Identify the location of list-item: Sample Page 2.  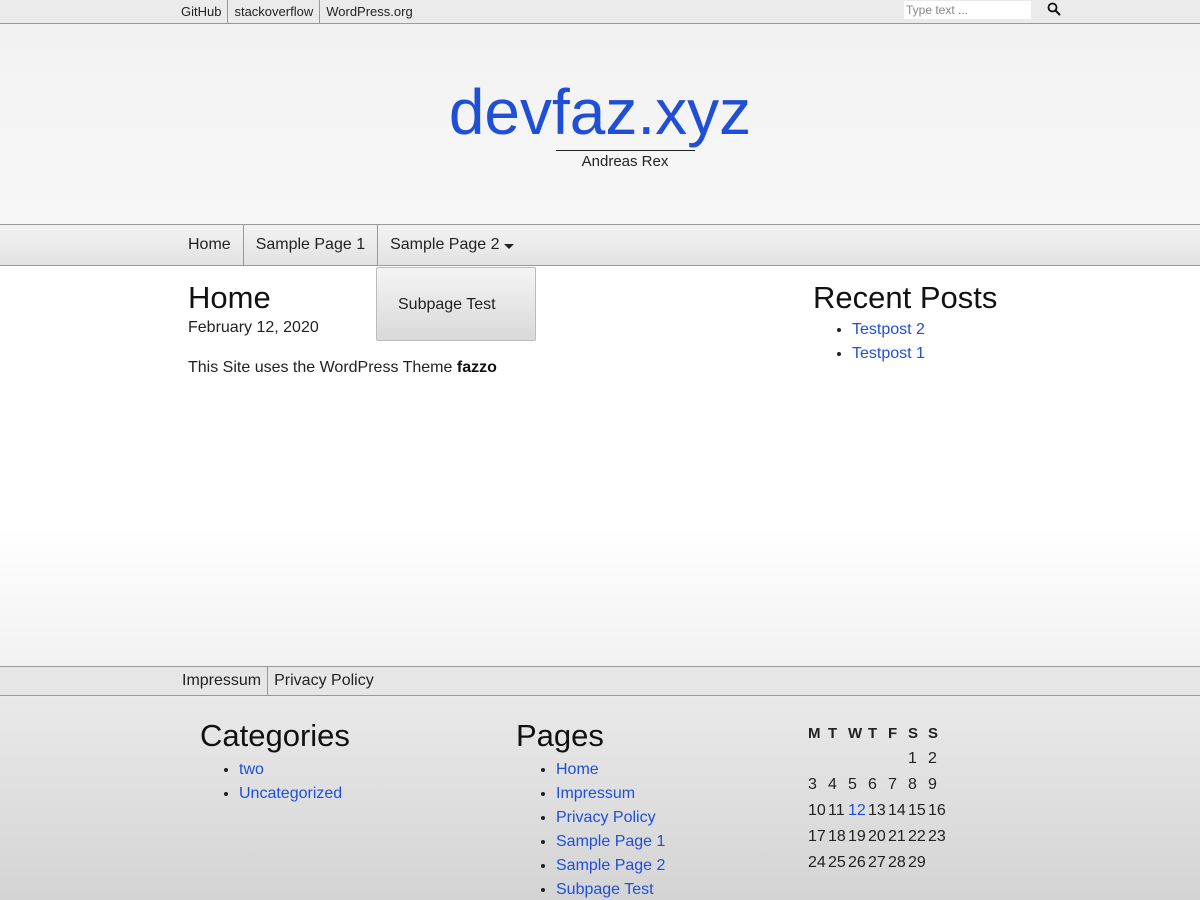
(610, 866).